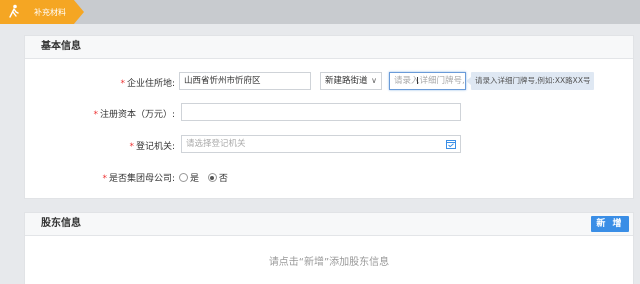 Image resolution: width=640 pixels, height=284 pixels. What do you see at coordinates (530, 81) in the screenshot?
I see `address-tooltip: 请录入详细门牌号,例如:XX路XX号` at bounding box center [530, 81].